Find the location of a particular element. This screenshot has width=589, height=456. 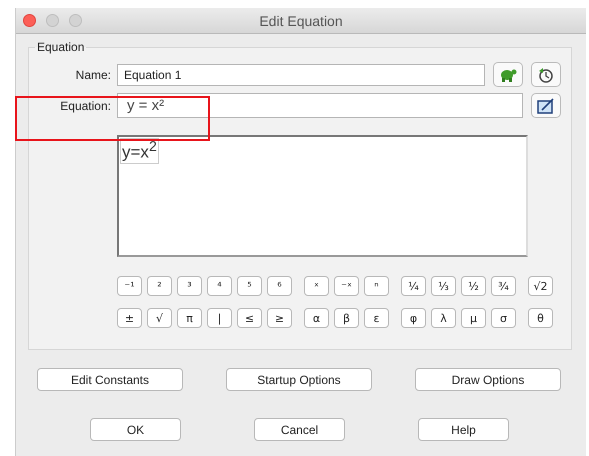

symbol-key: ⁻¹ is located at coordinates (129, 286).